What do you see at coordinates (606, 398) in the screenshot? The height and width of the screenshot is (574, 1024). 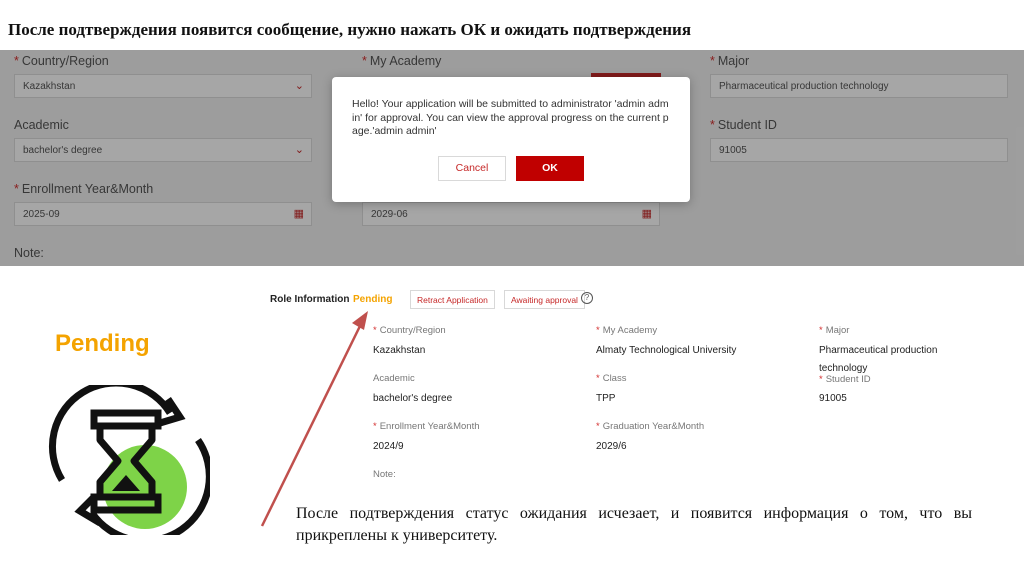 I see `class-value: TPP` at bounding box center [606, 398].